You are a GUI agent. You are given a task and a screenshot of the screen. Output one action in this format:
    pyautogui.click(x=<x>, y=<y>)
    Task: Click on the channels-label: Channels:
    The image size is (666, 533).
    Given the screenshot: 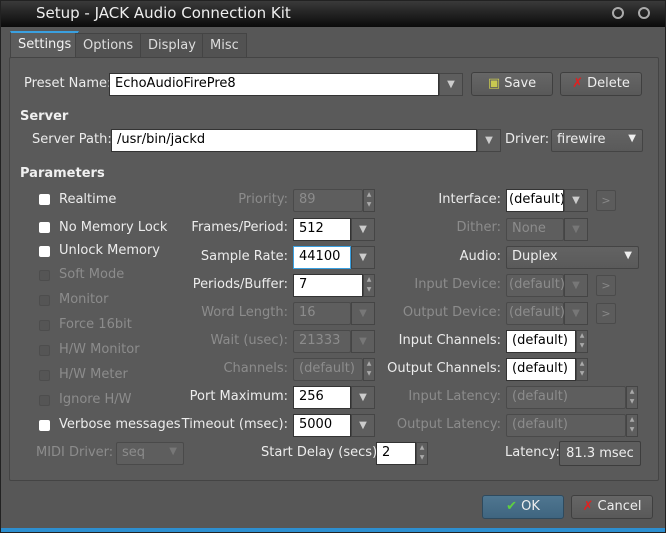 What is the action you would take?
    pyautogui.click(x=255, y=368)
    